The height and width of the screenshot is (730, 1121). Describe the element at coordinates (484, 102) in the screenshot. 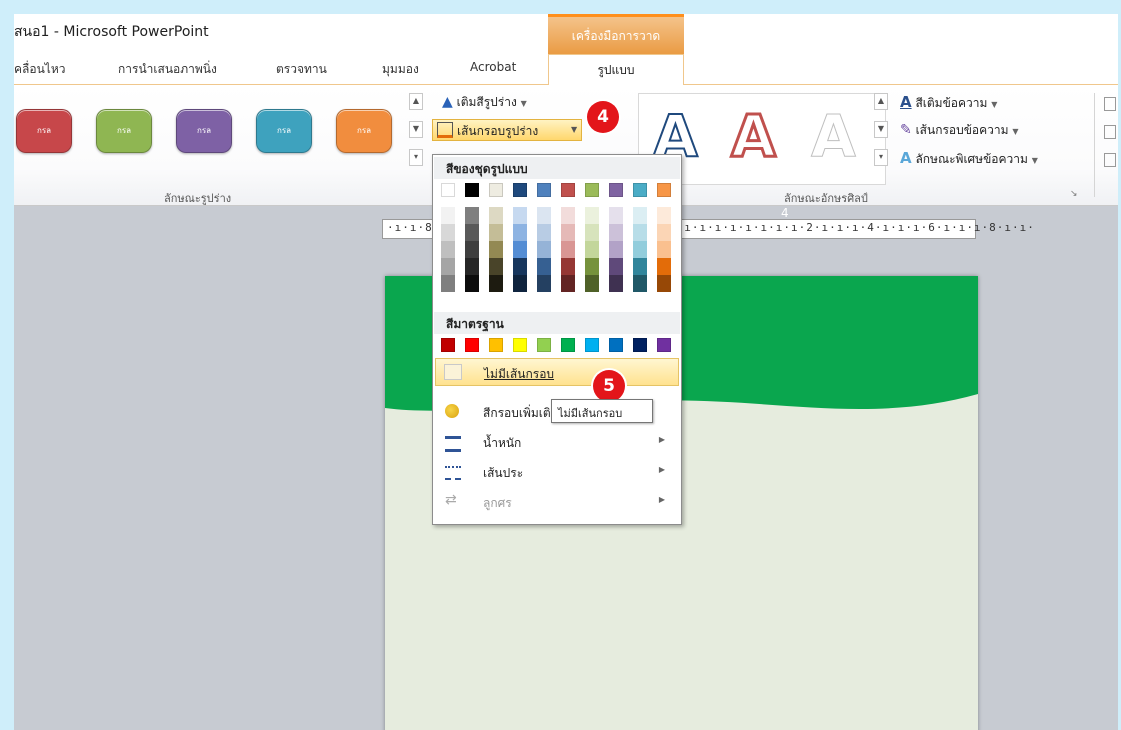

I see `shape-fill-button: ▲ เติมสีรูปร่าง ▼` at that location.